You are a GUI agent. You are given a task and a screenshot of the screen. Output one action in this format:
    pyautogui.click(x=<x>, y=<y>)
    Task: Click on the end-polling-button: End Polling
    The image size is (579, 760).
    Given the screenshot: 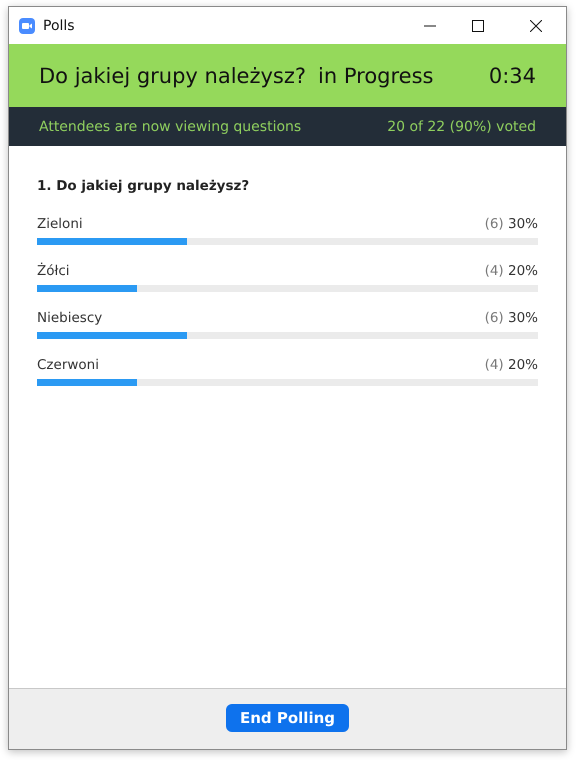 What is the action you would take?
    pyautogui.click(x=288, y=718)
    